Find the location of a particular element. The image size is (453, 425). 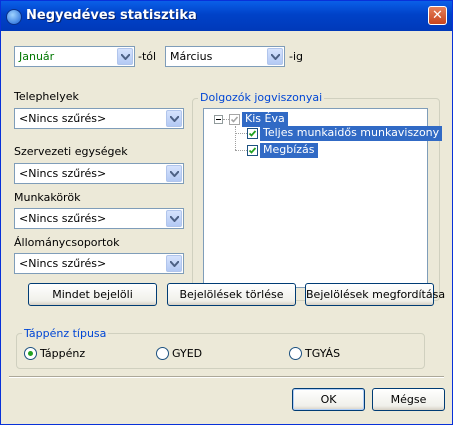

allomany-label: Állománycsoportok is located at coordinates (67, 242).